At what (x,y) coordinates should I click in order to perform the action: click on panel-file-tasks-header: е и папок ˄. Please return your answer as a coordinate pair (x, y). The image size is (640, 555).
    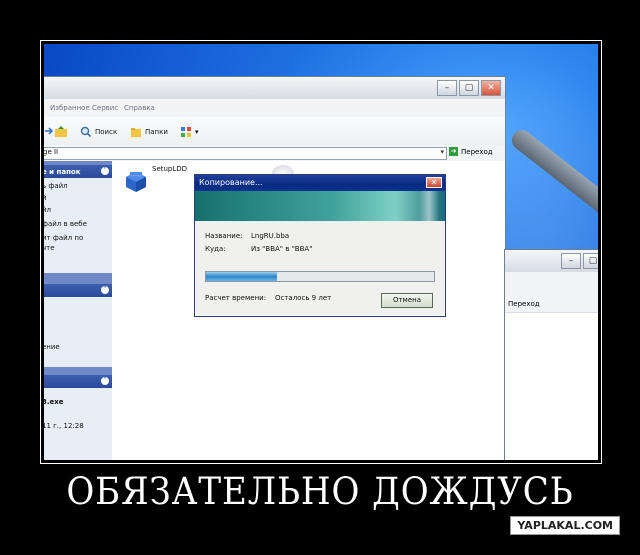
    Looking at the image, I should click on (78, 171).